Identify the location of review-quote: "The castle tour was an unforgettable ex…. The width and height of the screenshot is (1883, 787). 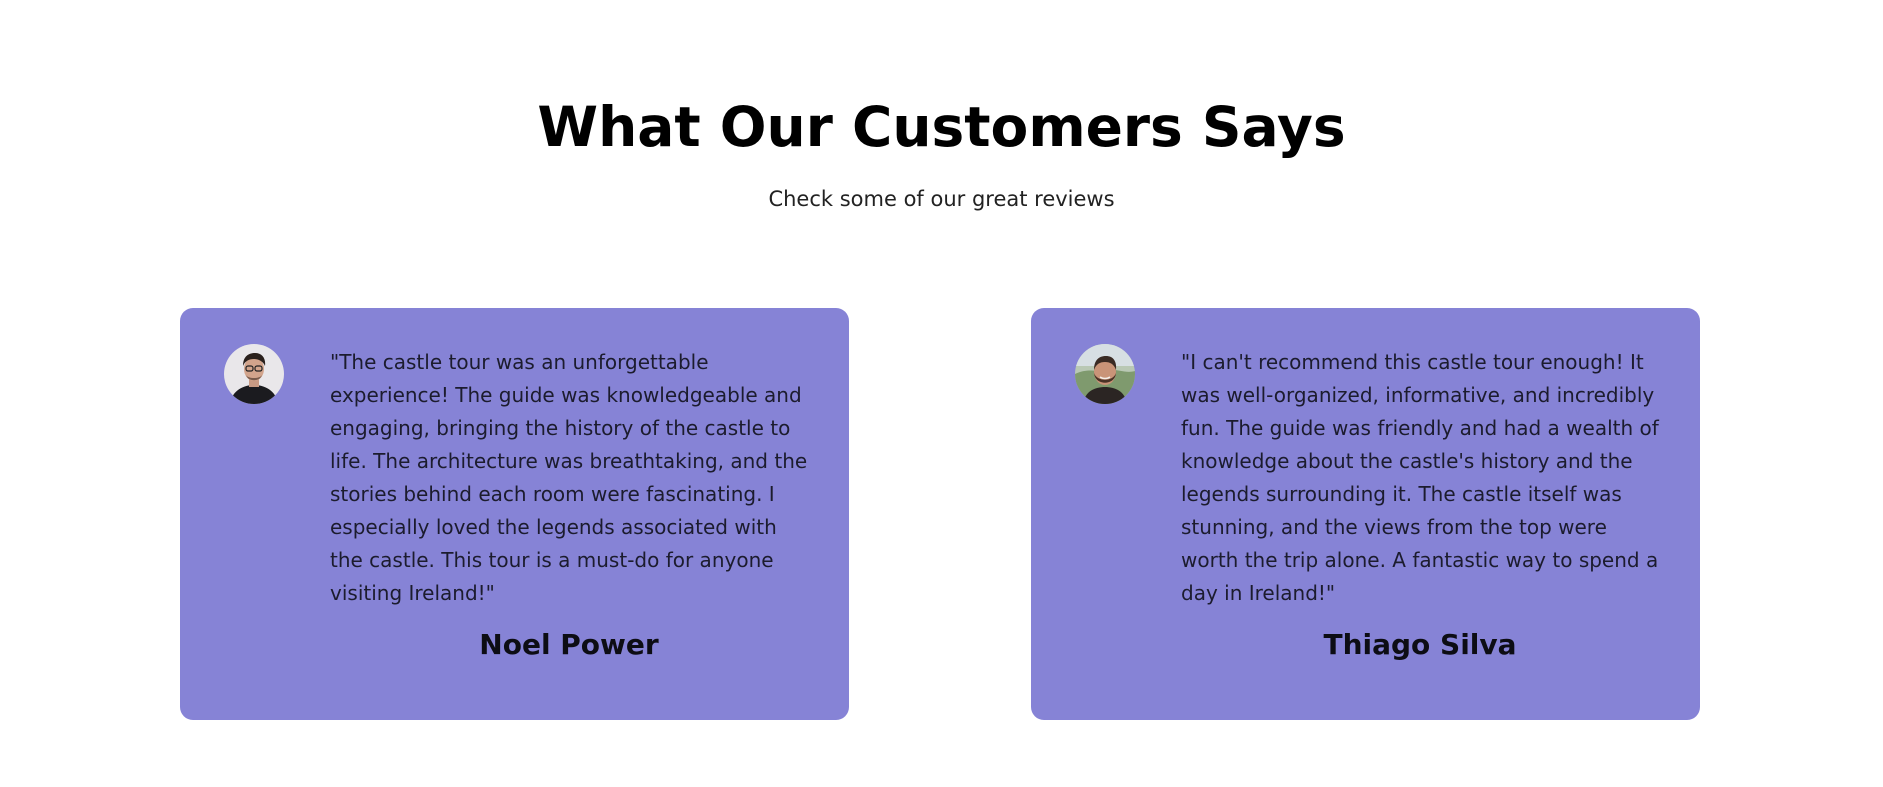
(569, 477).